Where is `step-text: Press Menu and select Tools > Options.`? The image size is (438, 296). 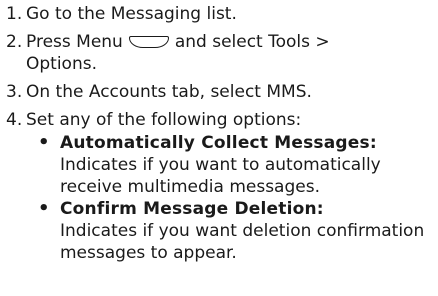 step-text: Press Menu and select Tools > Options. is located at coordinates (230, 53).